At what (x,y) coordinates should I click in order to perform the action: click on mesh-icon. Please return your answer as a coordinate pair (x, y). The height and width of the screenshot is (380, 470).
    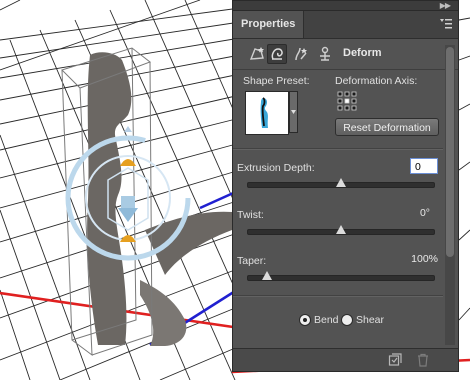
    Looking at the image, I should click on (257, 54).